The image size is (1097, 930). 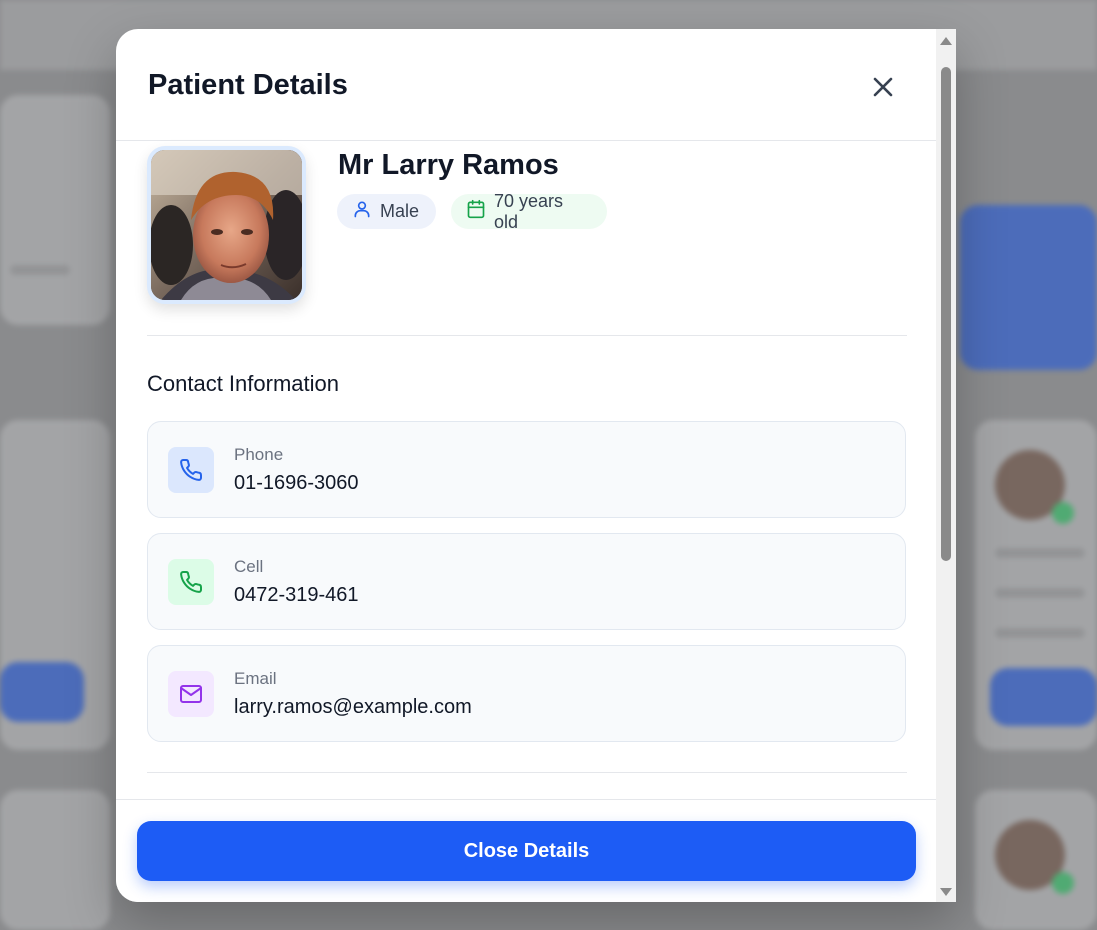 I want to click on contact-label: Cell, so click(x=249, y=566).